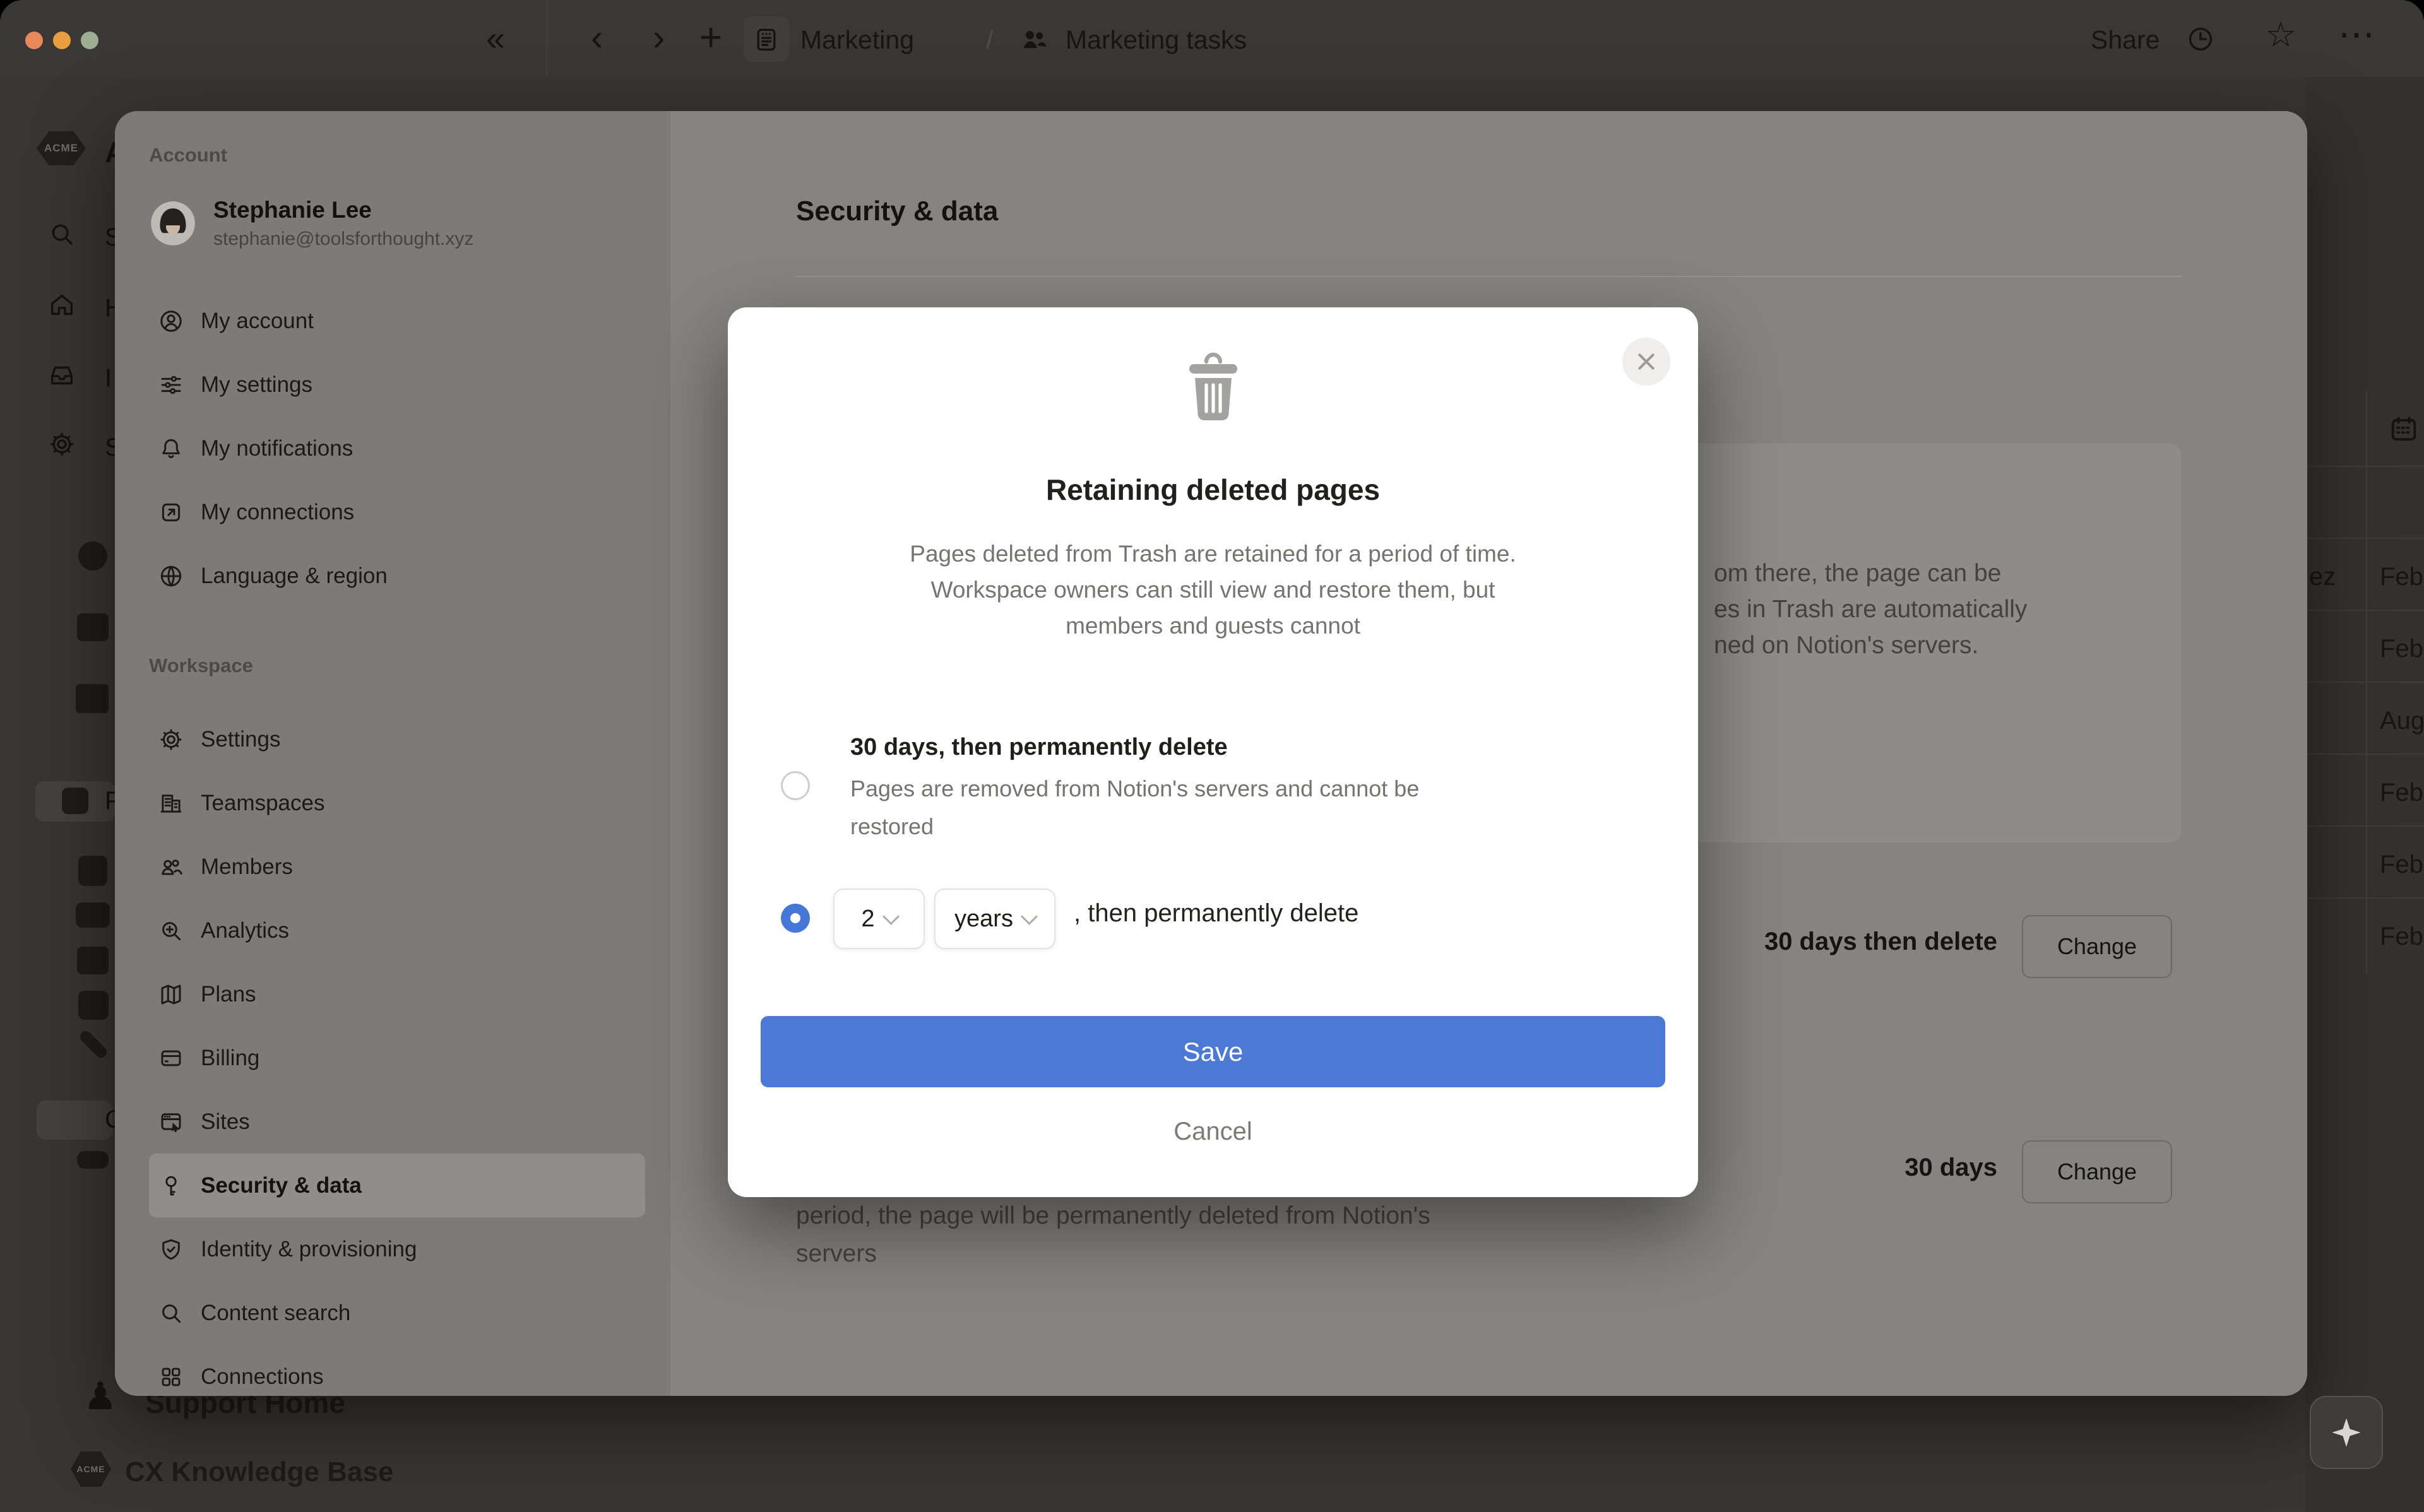  Describe the element at coordinates (256, 384) in the screenshot. I see `nav-item-label: My settings` at that location.